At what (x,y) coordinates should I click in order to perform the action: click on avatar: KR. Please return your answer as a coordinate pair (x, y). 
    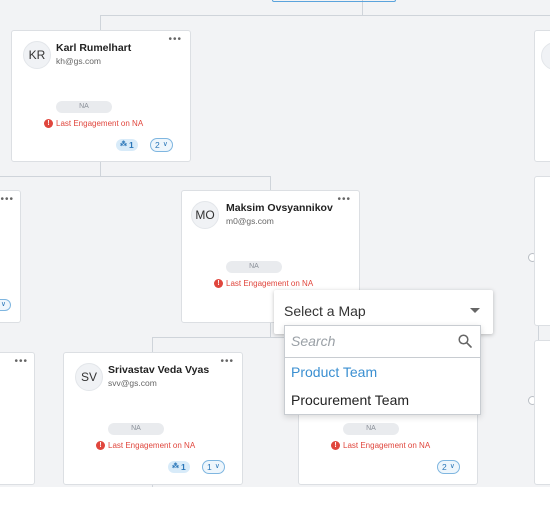
    Looking at the image, I should click on (37, 55).